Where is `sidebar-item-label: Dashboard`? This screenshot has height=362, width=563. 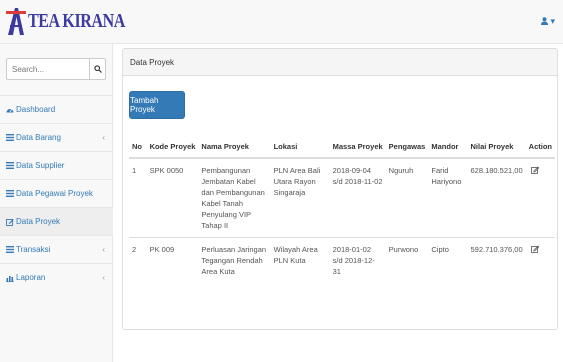 sidebar-item-label: Dashboard is located at coordinates (36, 109).